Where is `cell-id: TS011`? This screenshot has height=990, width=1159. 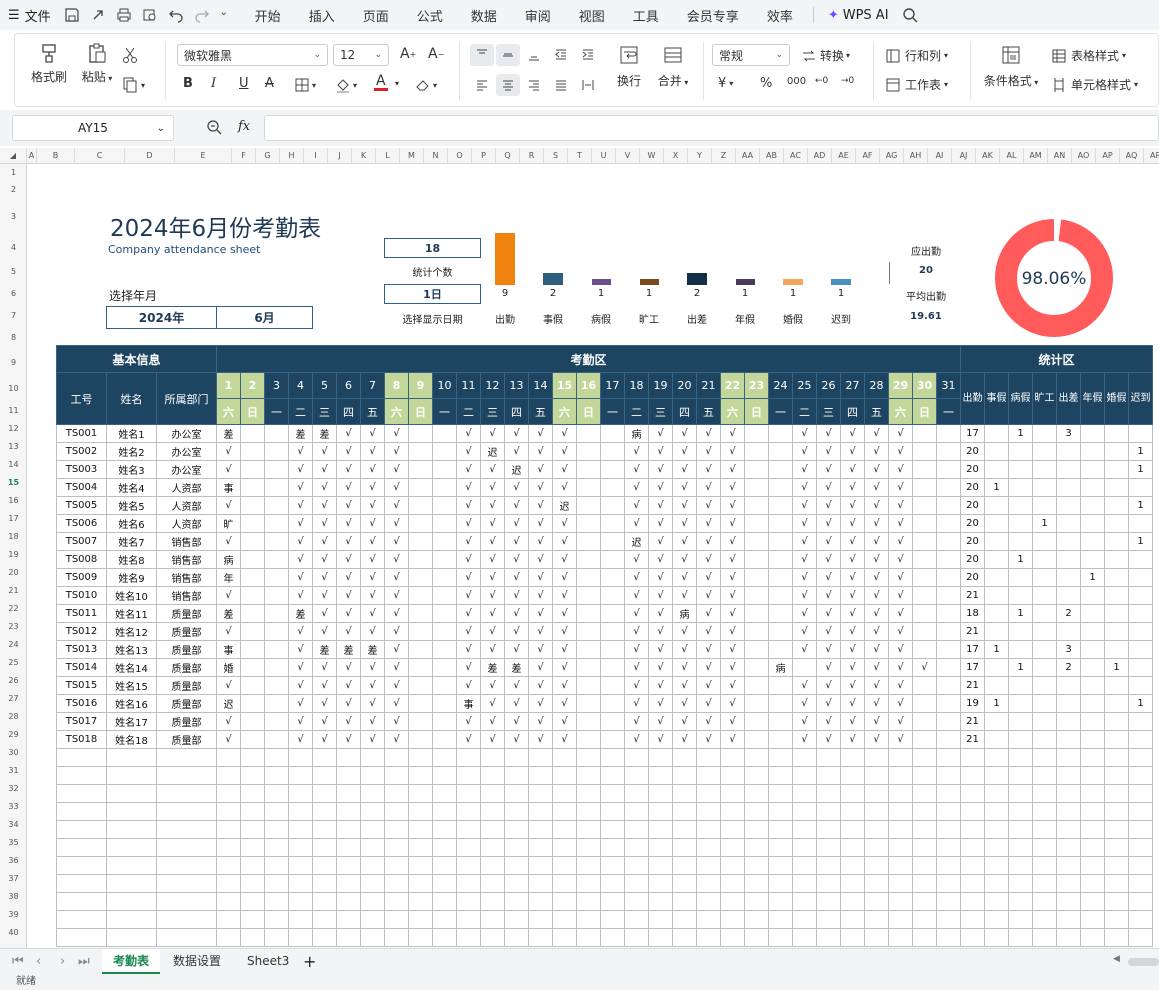
cell-id: TS011 is located at coordinates (81, 613).